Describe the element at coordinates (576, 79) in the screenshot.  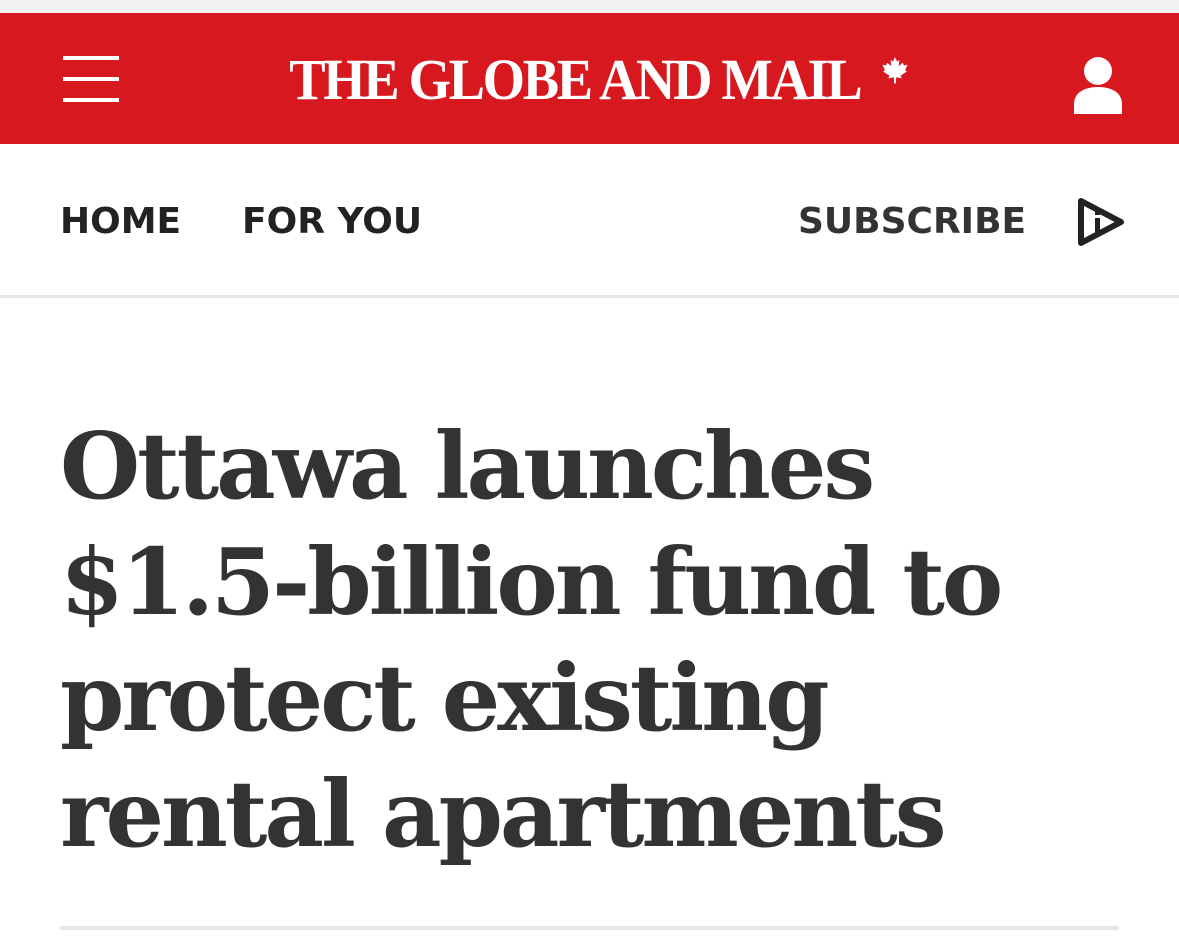
I see `logo-text: THE GLOBE AND MAIL` at that location.